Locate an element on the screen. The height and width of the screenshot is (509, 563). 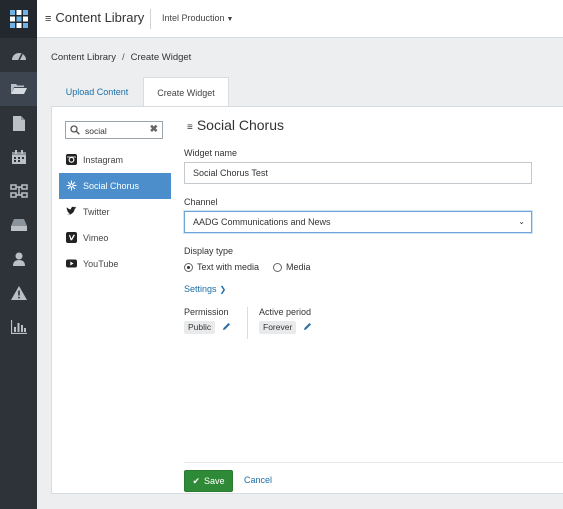
vimeo-icon is located at coordinates (71, 237).